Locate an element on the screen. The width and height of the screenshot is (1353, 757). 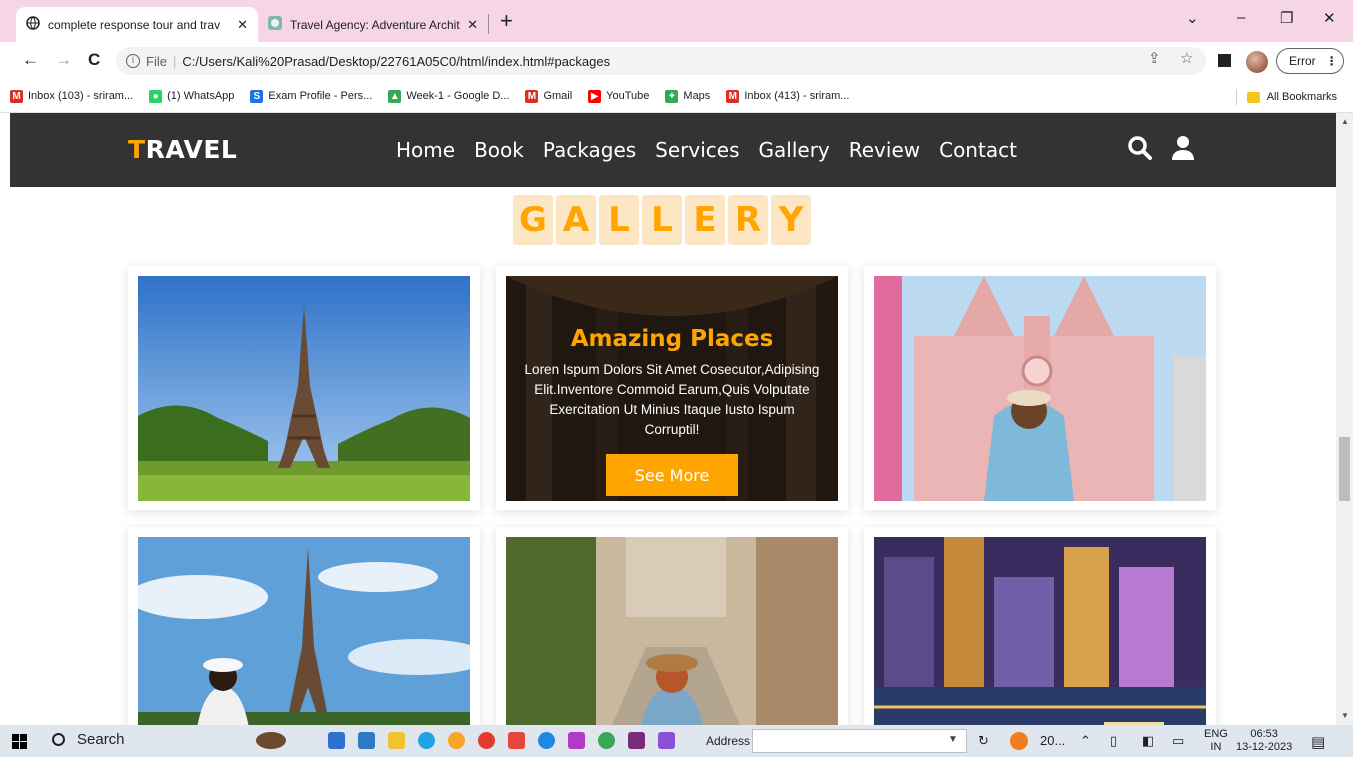
yak-widget-icon is located at coordinates (271, 740).